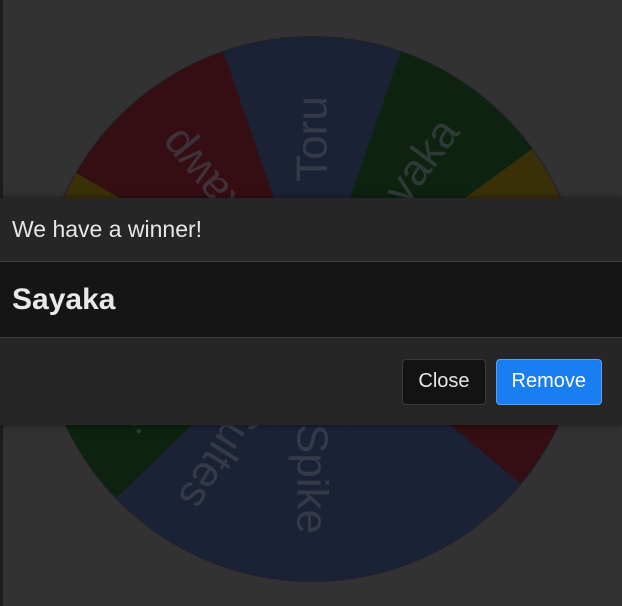 The width and height of the screenshot is (622, 606). I want to click on modal-header: We have a winner!, so click(311, 230).